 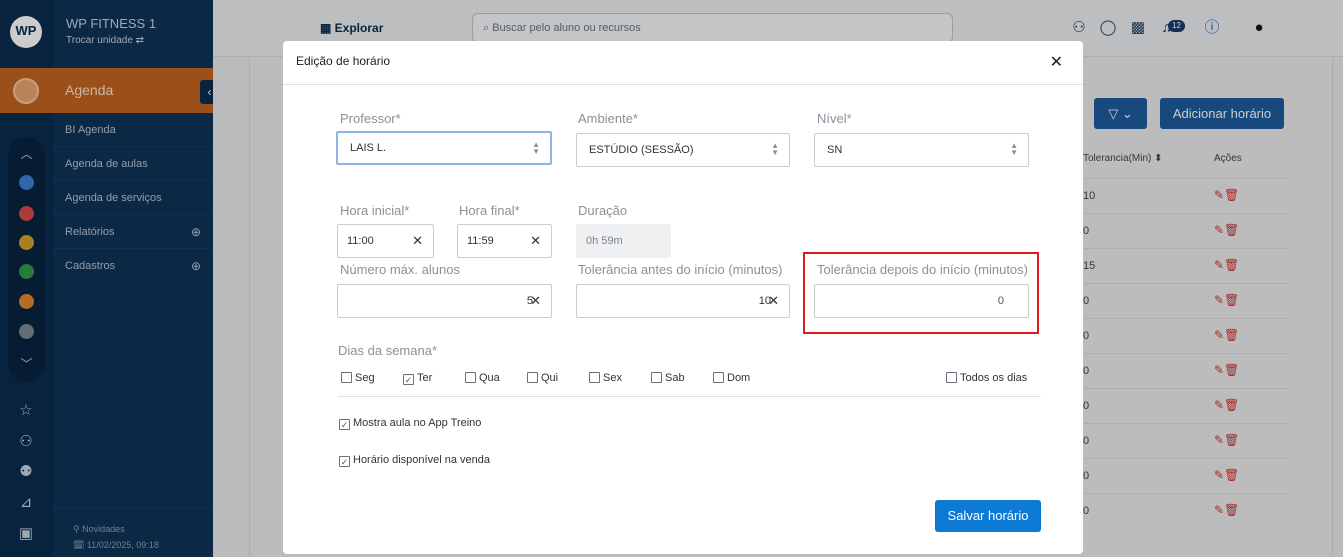 What do you see at coordinates (358, 378) in the screenshot?
I see `day-checkbox-seg: Seg` at bounding box center [358, 378].